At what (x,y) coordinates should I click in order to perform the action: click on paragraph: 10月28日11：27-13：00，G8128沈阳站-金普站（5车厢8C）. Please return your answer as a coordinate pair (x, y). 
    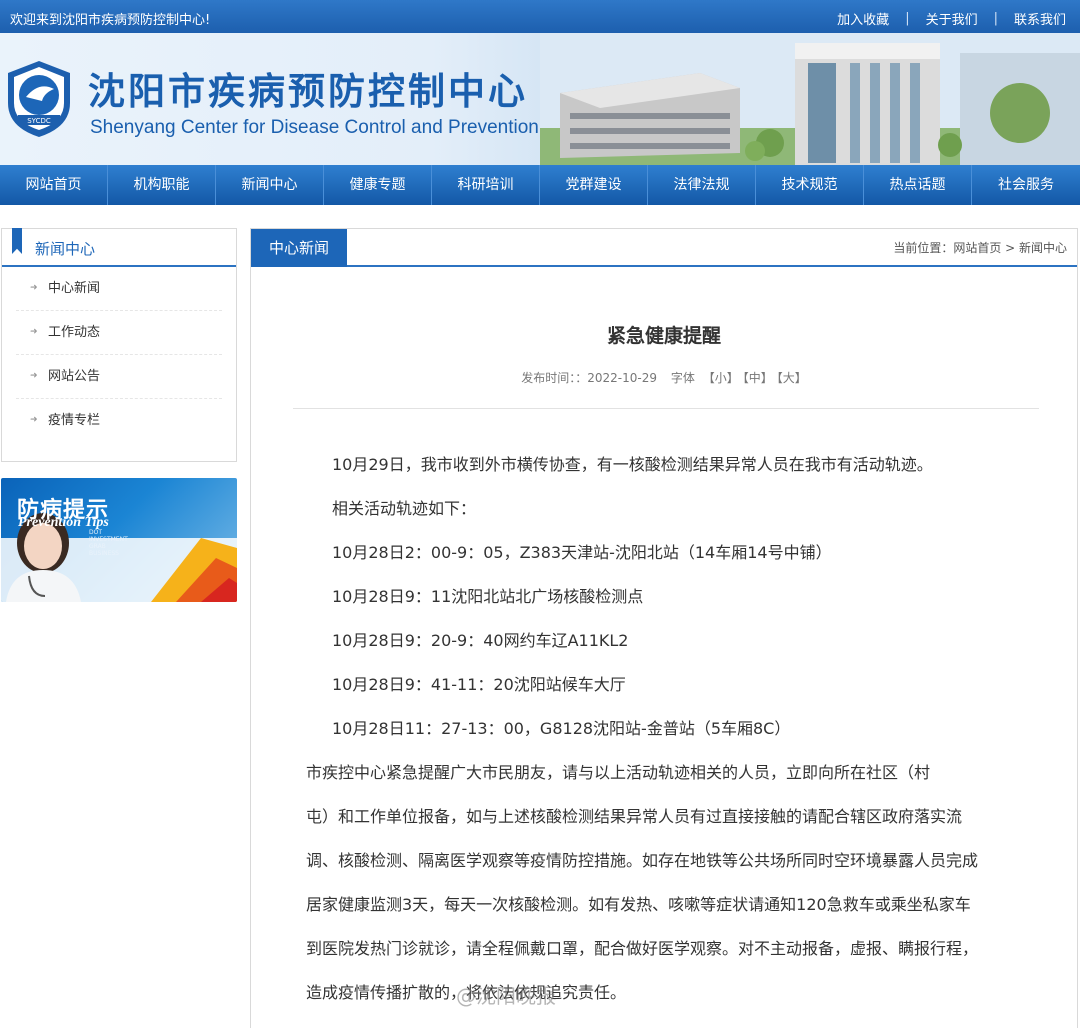
    Looking at the image, I should click on (561, 728).